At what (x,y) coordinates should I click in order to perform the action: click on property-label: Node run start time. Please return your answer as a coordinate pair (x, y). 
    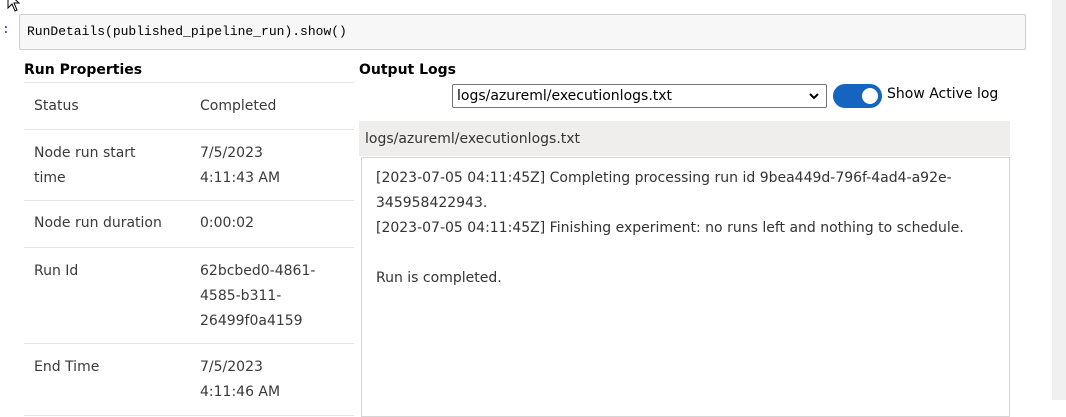
    Looking at the image, I should click on (85, 165).